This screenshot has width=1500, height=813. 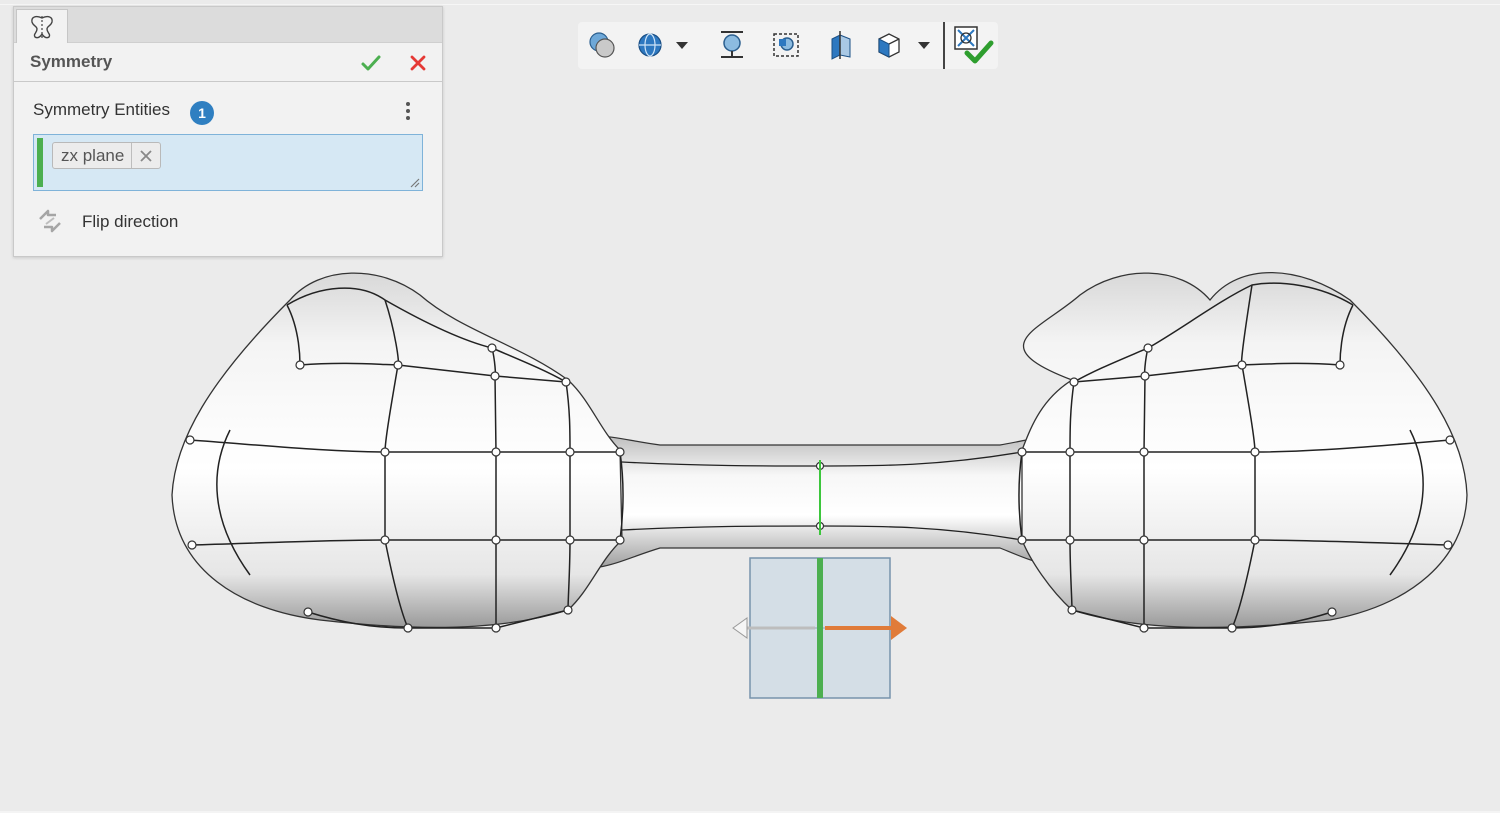 I want to click on zoom-to-fit-button, so click(x=732, y=45).